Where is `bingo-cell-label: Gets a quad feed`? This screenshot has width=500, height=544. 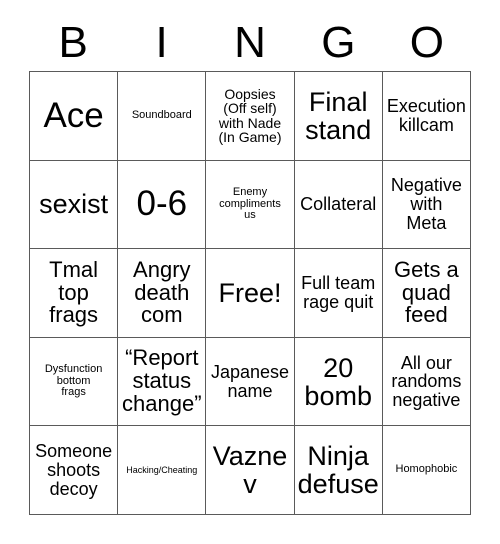
bingo-cell-label: Gets a quad feed is located at coordinates (426, 292).